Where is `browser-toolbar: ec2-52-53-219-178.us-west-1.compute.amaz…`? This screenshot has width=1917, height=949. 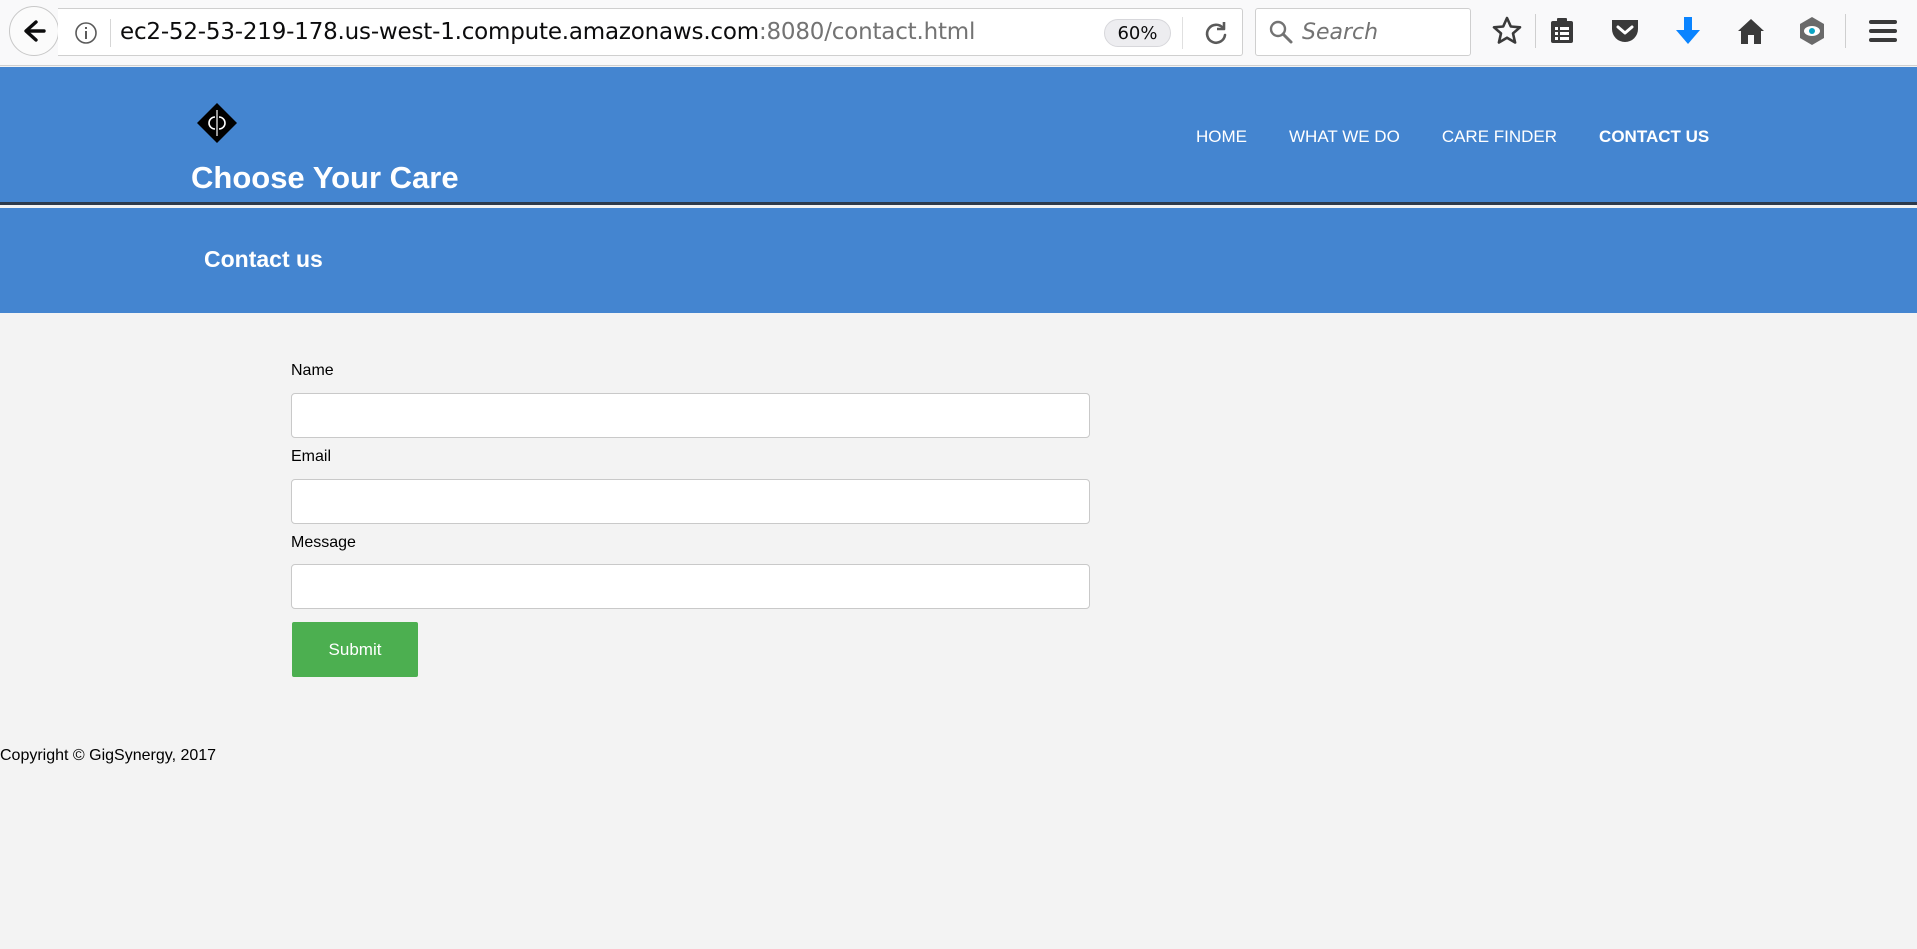
browser-toolbar: ec2-52-53-219-178.us-west-1.compute.amaz… is located at coordinates (958, 33).